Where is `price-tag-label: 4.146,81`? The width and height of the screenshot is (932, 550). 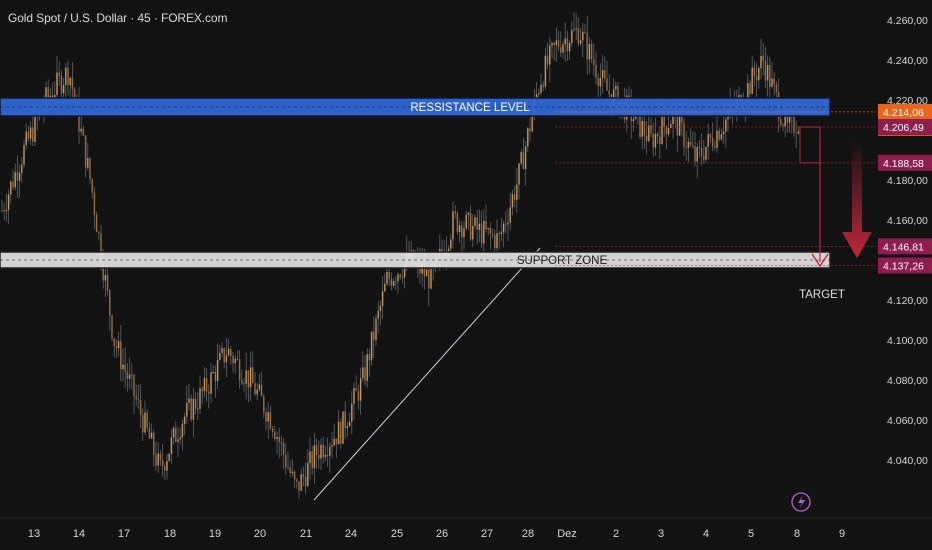 price-tag-label: 4.146,81 is located at coordinates (903, 247).